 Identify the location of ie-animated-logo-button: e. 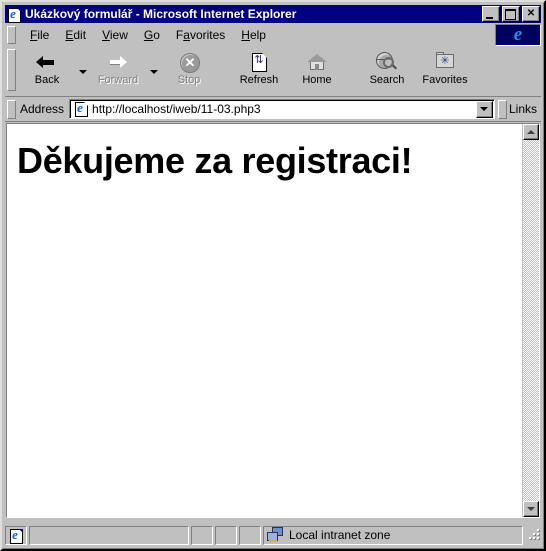
(518, 35).